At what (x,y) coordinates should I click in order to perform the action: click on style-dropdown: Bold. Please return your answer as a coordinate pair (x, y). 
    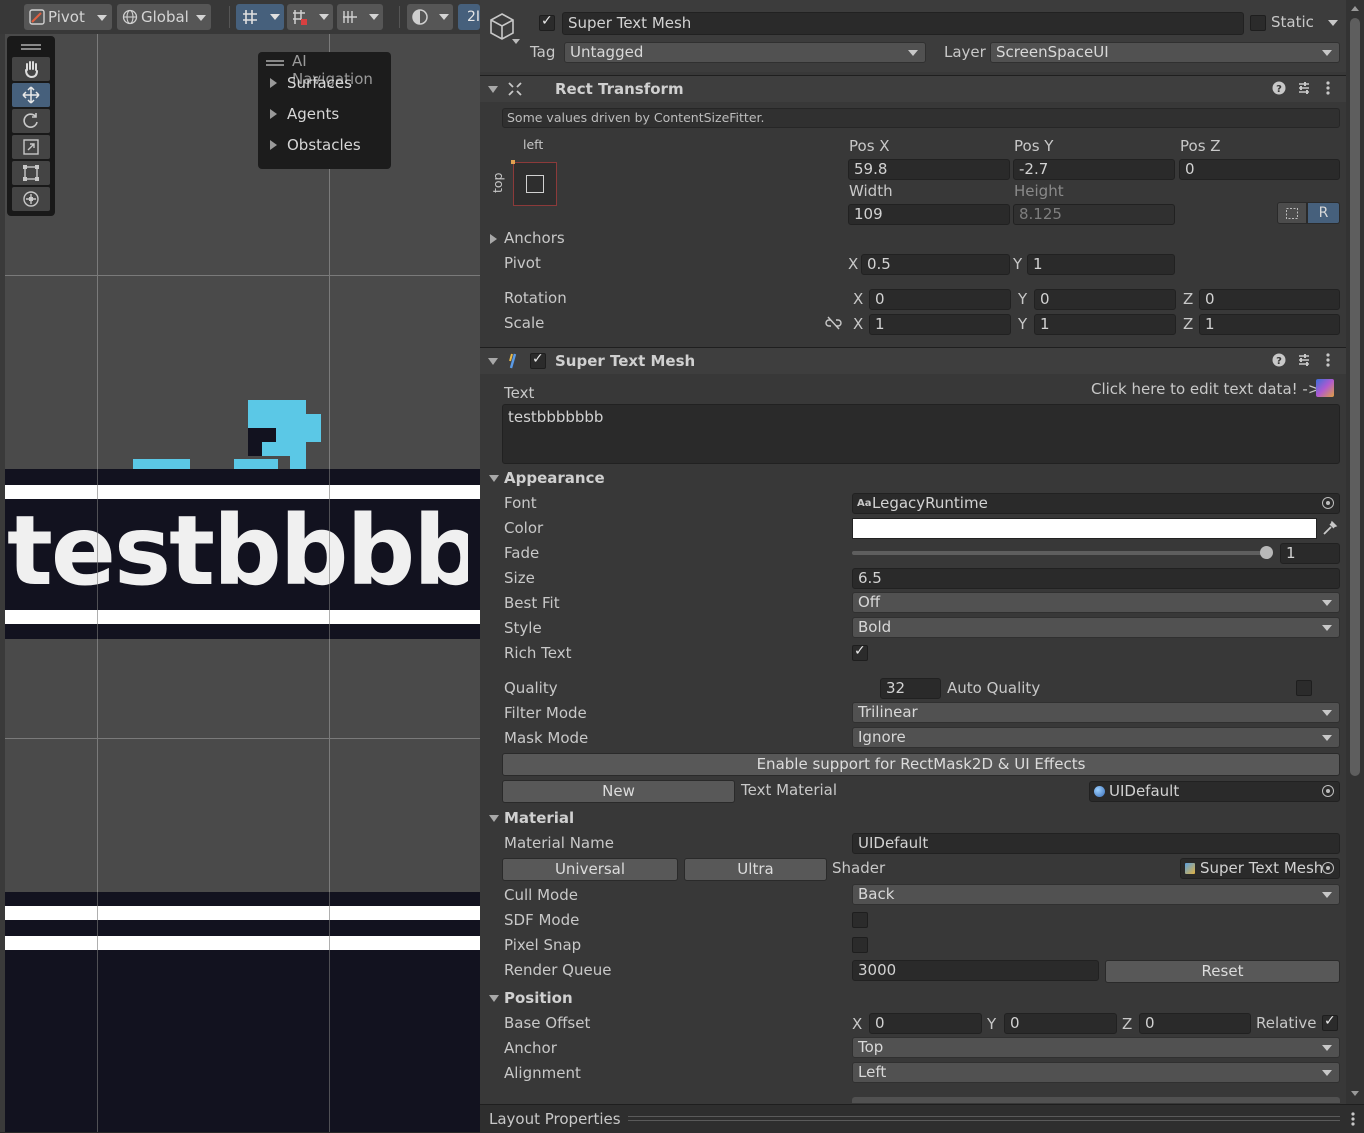
    Looking at the image, I should click on (1096, 627).